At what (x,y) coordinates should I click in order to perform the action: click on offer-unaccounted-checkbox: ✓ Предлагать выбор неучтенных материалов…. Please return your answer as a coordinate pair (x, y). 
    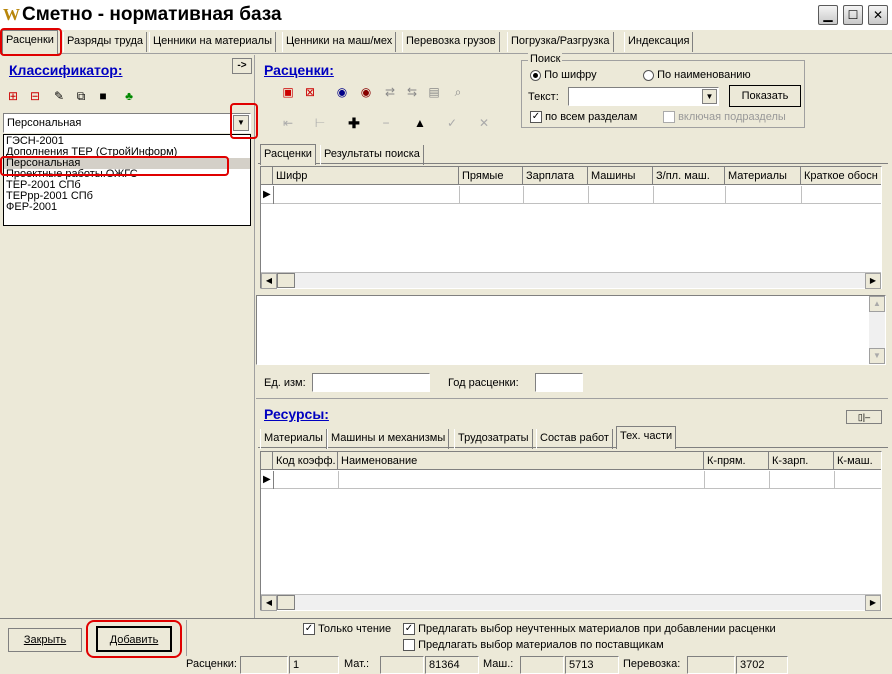
    Looking at the image, I should click on (589, 629).